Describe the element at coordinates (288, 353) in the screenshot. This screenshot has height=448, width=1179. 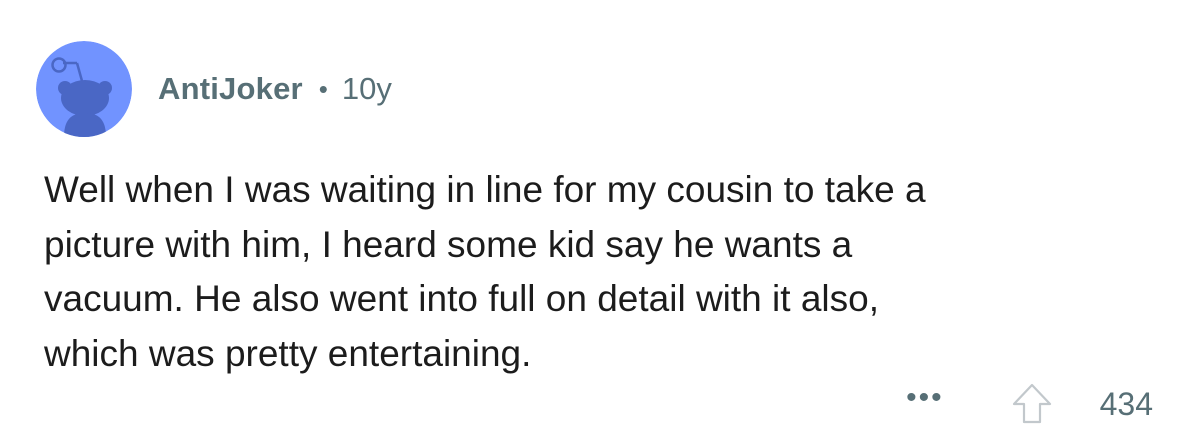
I see `comment-line: which was pretty entertaining.` at that location.